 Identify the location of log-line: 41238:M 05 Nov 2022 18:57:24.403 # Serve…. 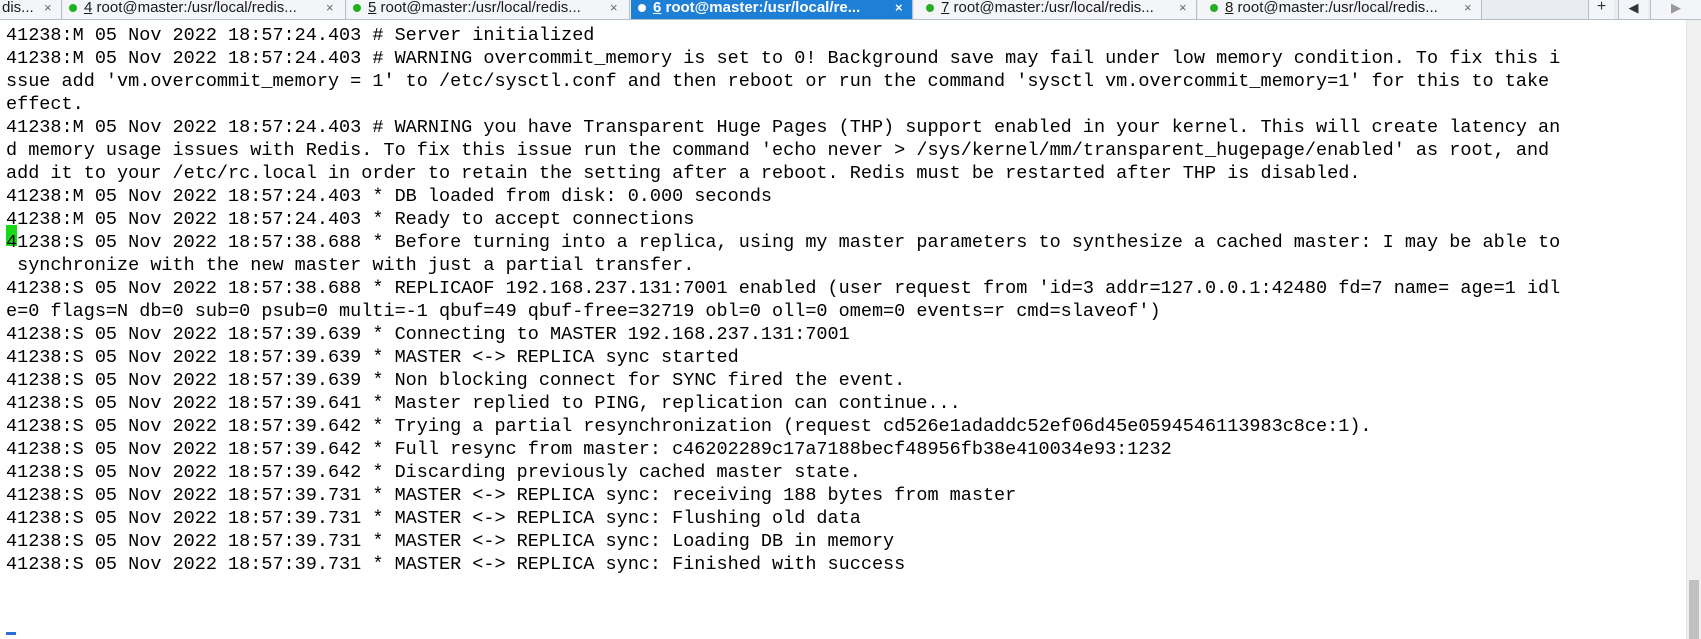
(300, 35).